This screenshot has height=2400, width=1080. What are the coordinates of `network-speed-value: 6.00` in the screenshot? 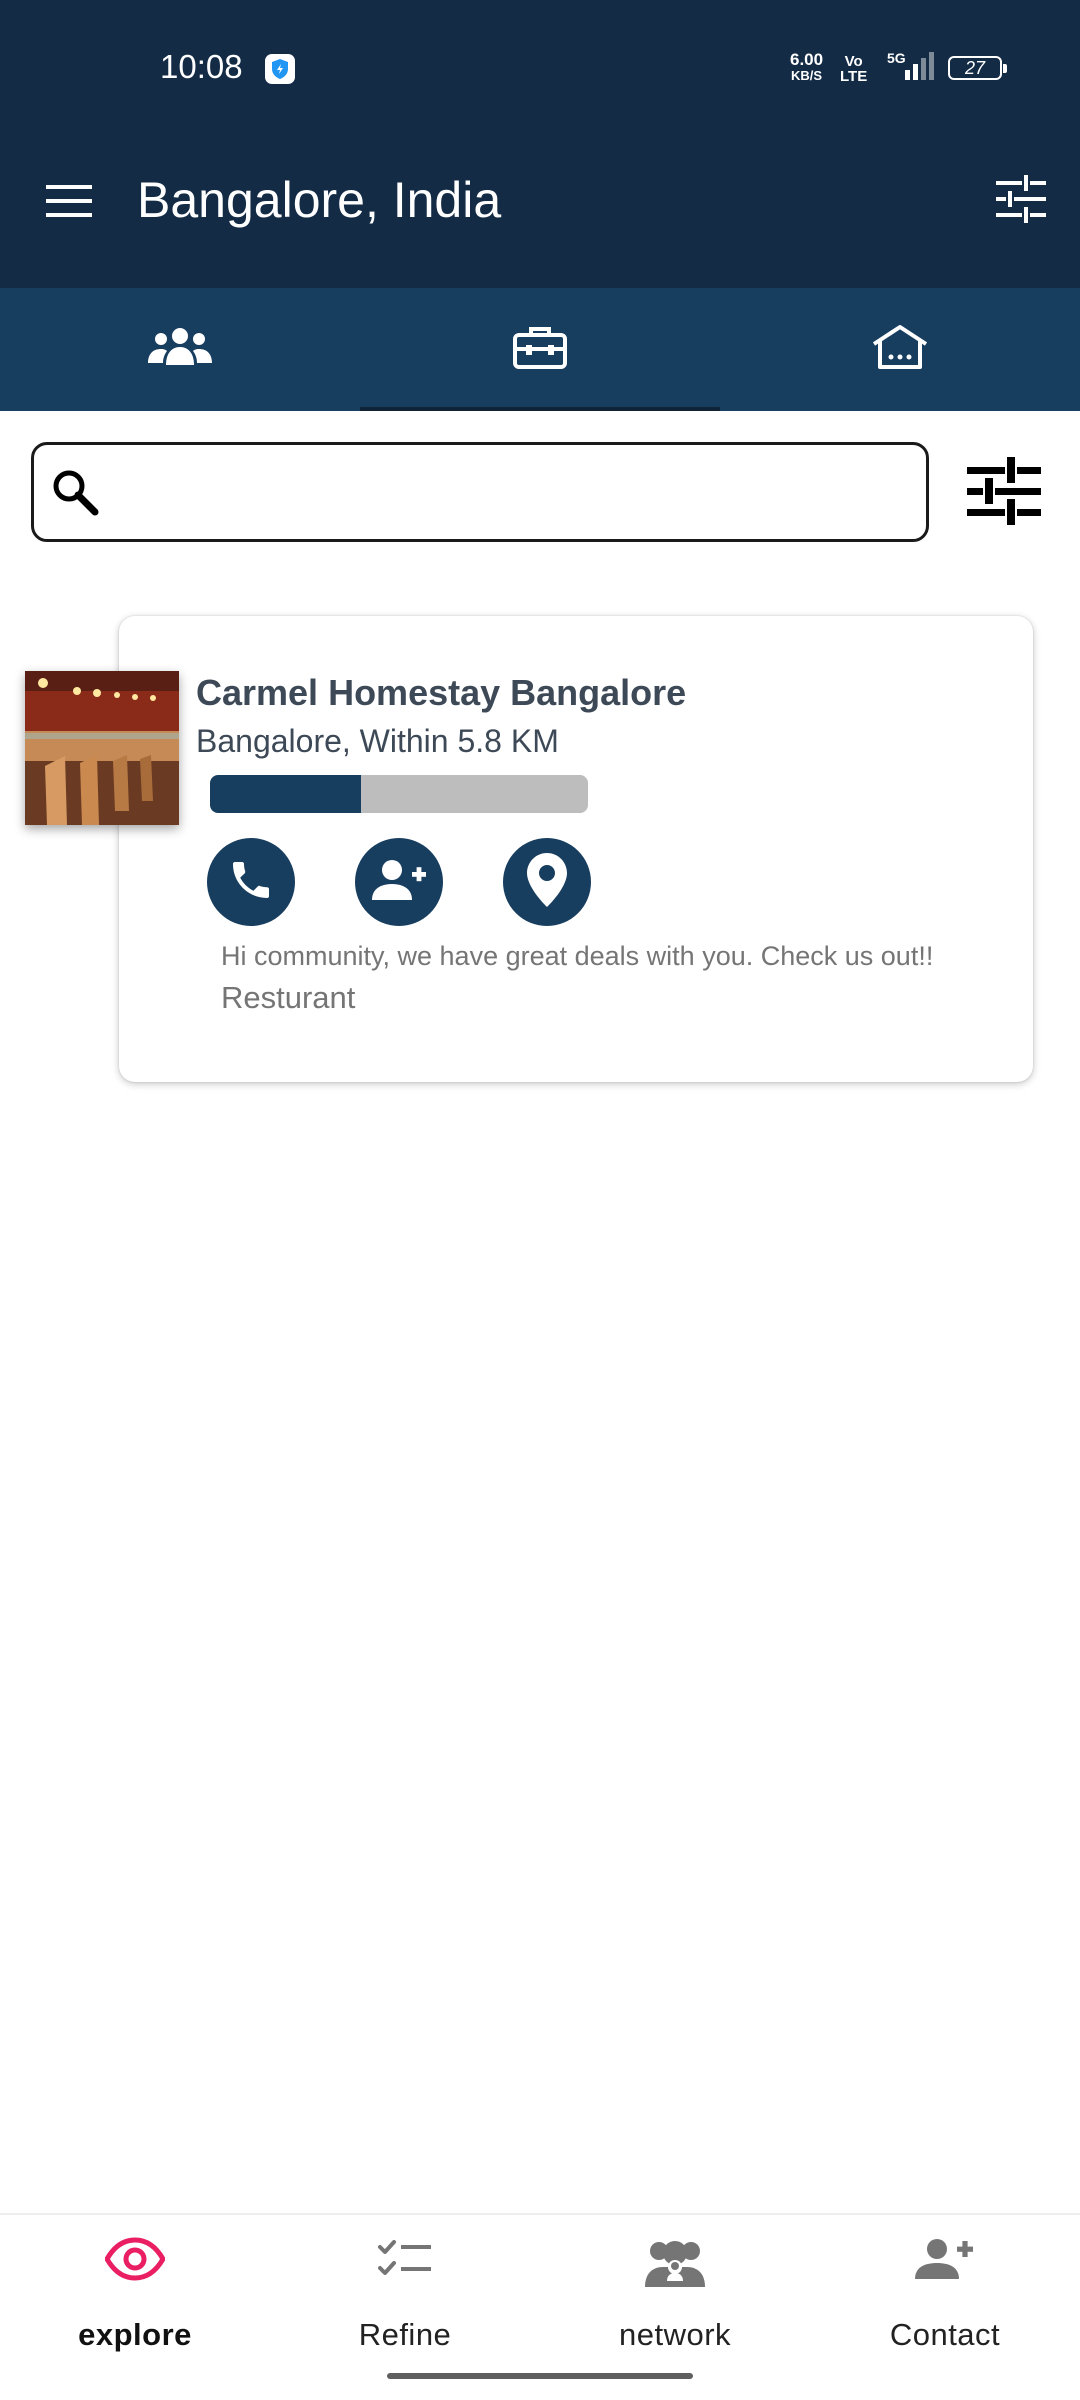 It's located at (807, 59).